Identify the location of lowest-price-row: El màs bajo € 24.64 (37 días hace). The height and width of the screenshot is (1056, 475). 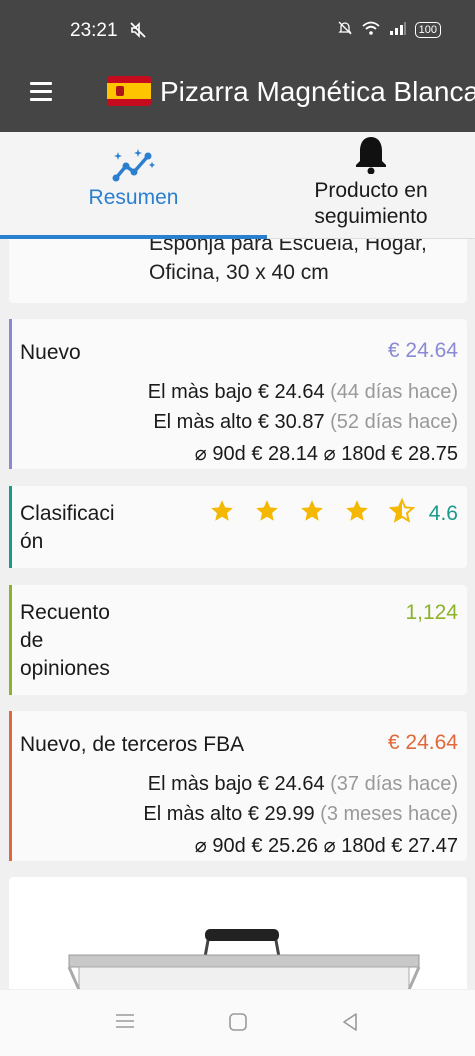
(303, 784).